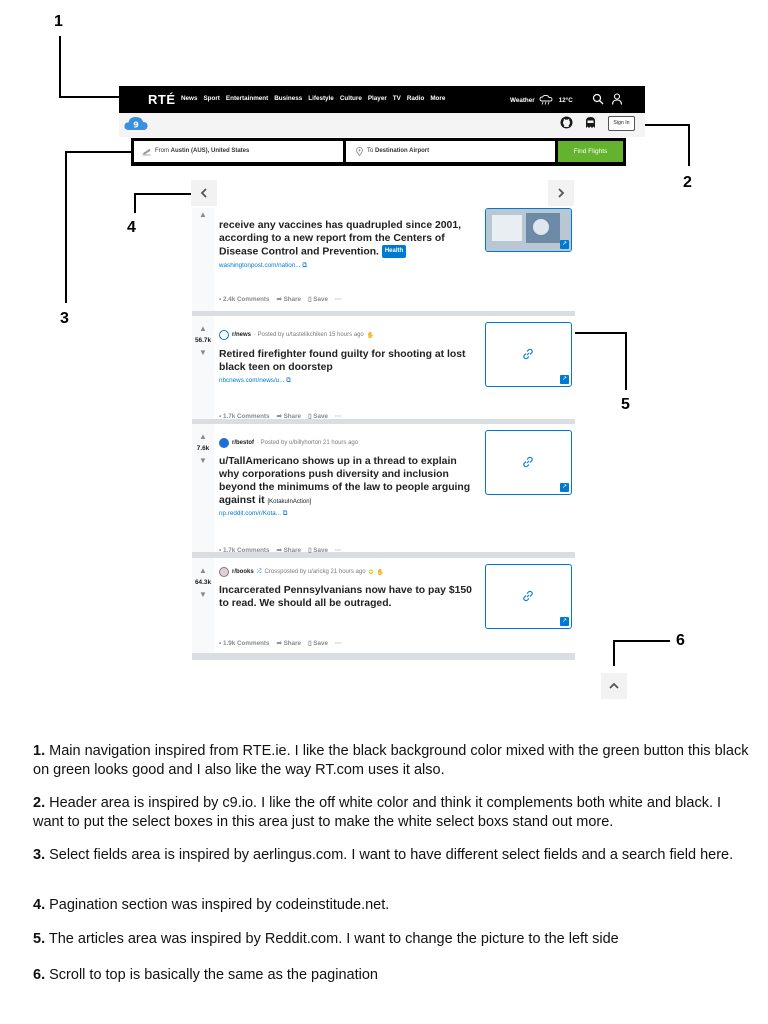  I want to click on scroll-to-top-button, so click(614, 686).